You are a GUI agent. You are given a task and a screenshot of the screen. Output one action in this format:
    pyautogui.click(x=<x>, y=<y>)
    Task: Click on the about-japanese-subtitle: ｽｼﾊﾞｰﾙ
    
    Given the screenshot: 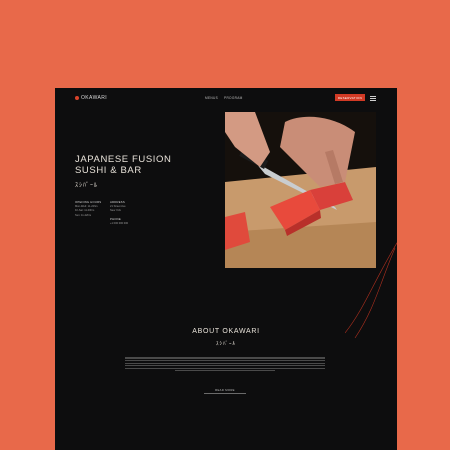 What is the action you would take?
    pyautogui.click(x=225, y=344)
    